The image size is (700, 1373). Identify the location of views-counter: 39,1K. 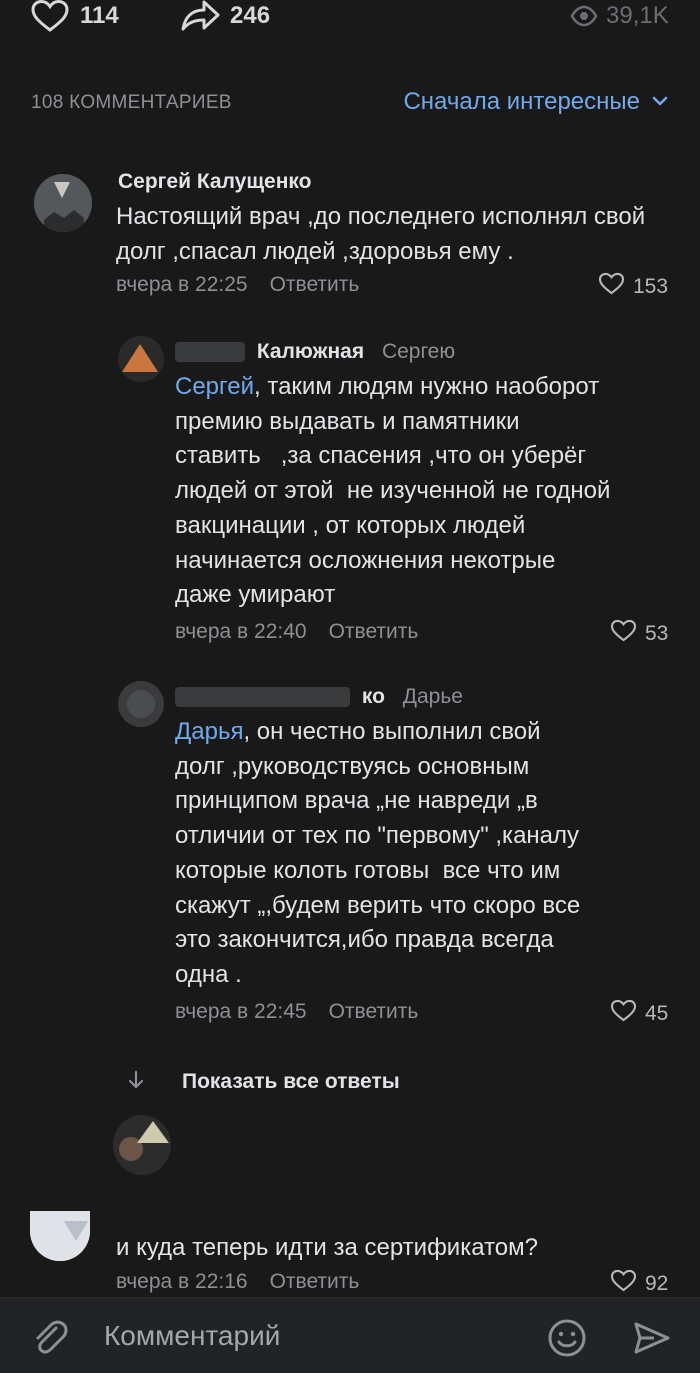
(619, 16).